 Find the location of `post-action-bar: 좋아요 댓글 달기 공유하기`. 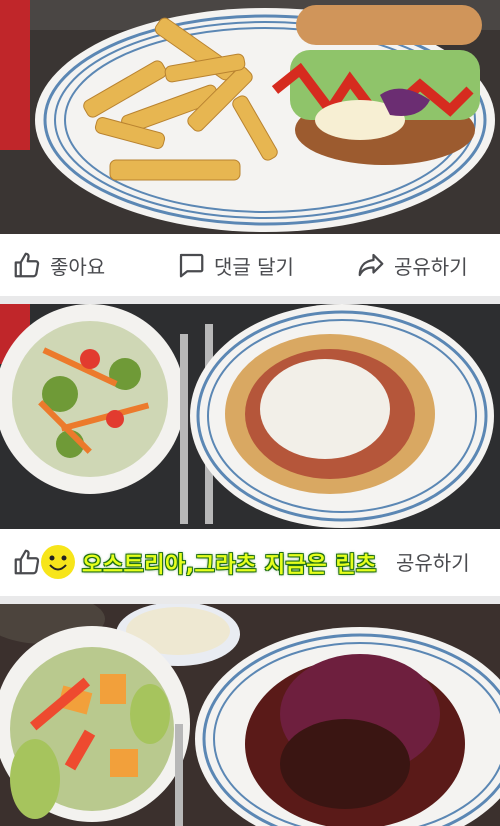

post-action-bar: 좋아요 댓글 달기 공유하기 is located at coordinates (250, 265).